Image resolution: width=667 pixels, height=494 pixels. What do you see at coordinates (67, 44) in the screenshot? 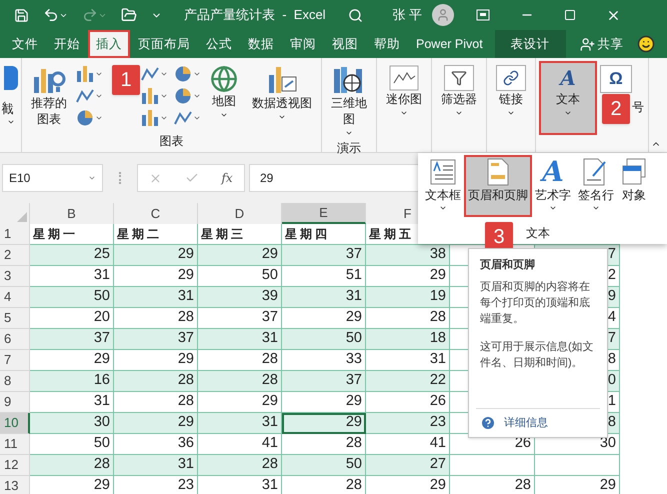
I see `ribbon-tab: 开始` at bounding box center [67, 44].